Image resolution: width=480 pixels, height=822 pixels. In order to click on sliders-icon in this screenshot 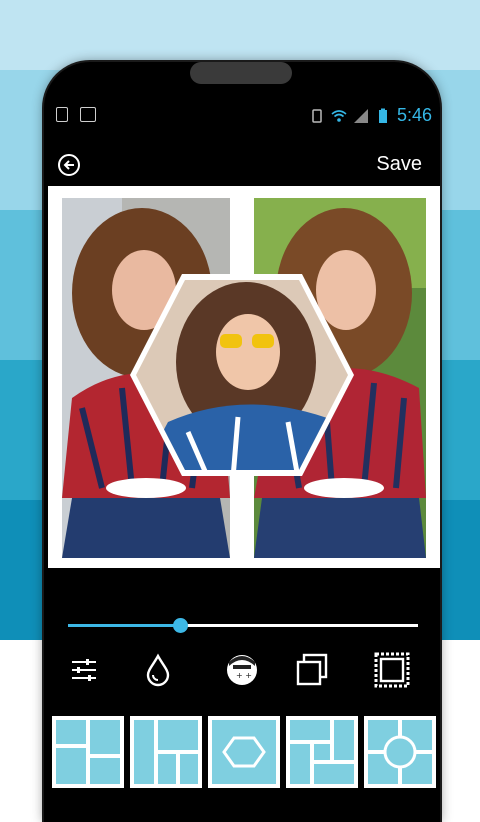, I will do `click(84, 670)`.